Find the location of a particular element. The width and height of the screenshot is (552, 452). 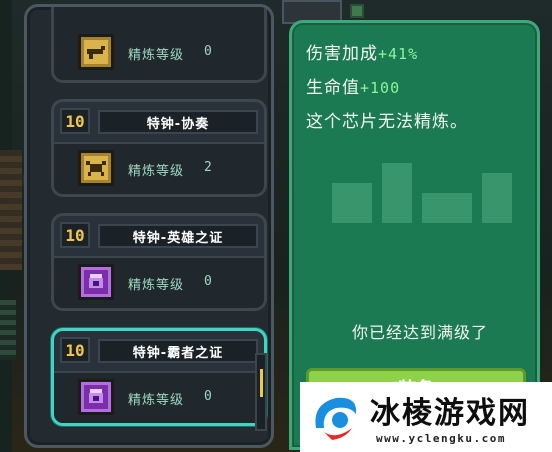

background-block is located at coordinates (357, 11).